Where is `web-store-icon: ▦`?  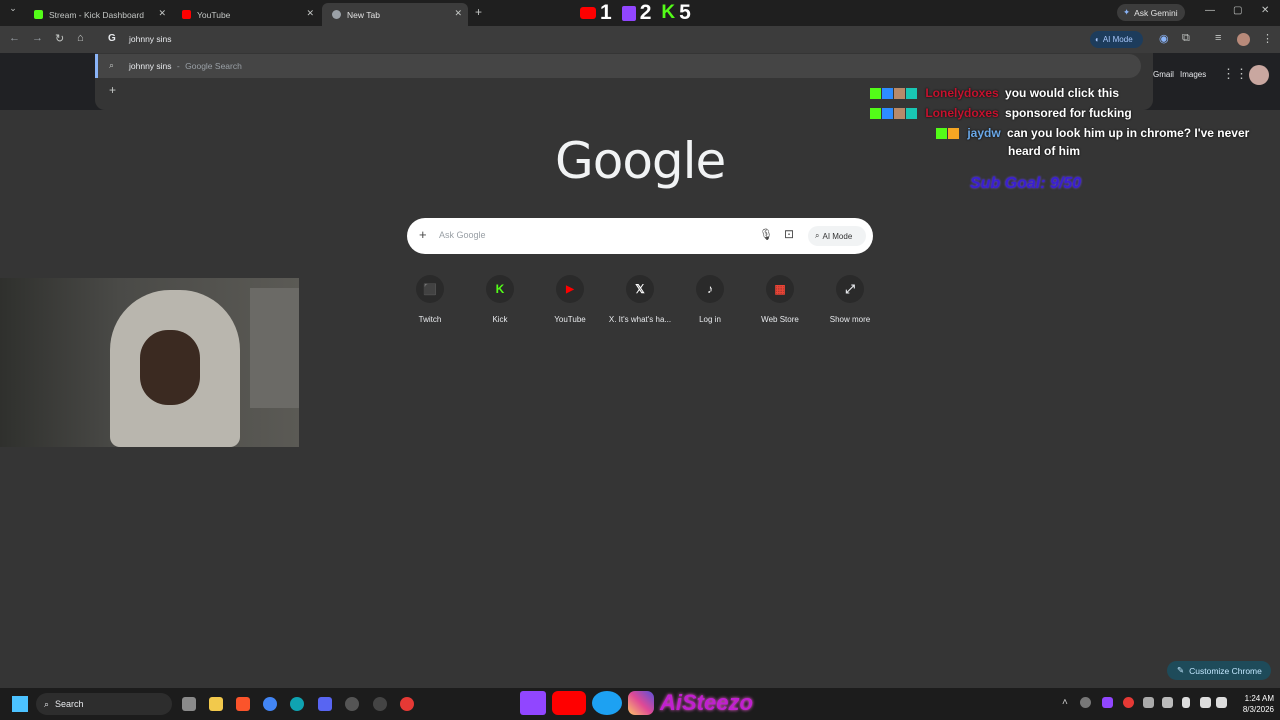
web-store-icon: ▦ is located at coordinates (780, 289).